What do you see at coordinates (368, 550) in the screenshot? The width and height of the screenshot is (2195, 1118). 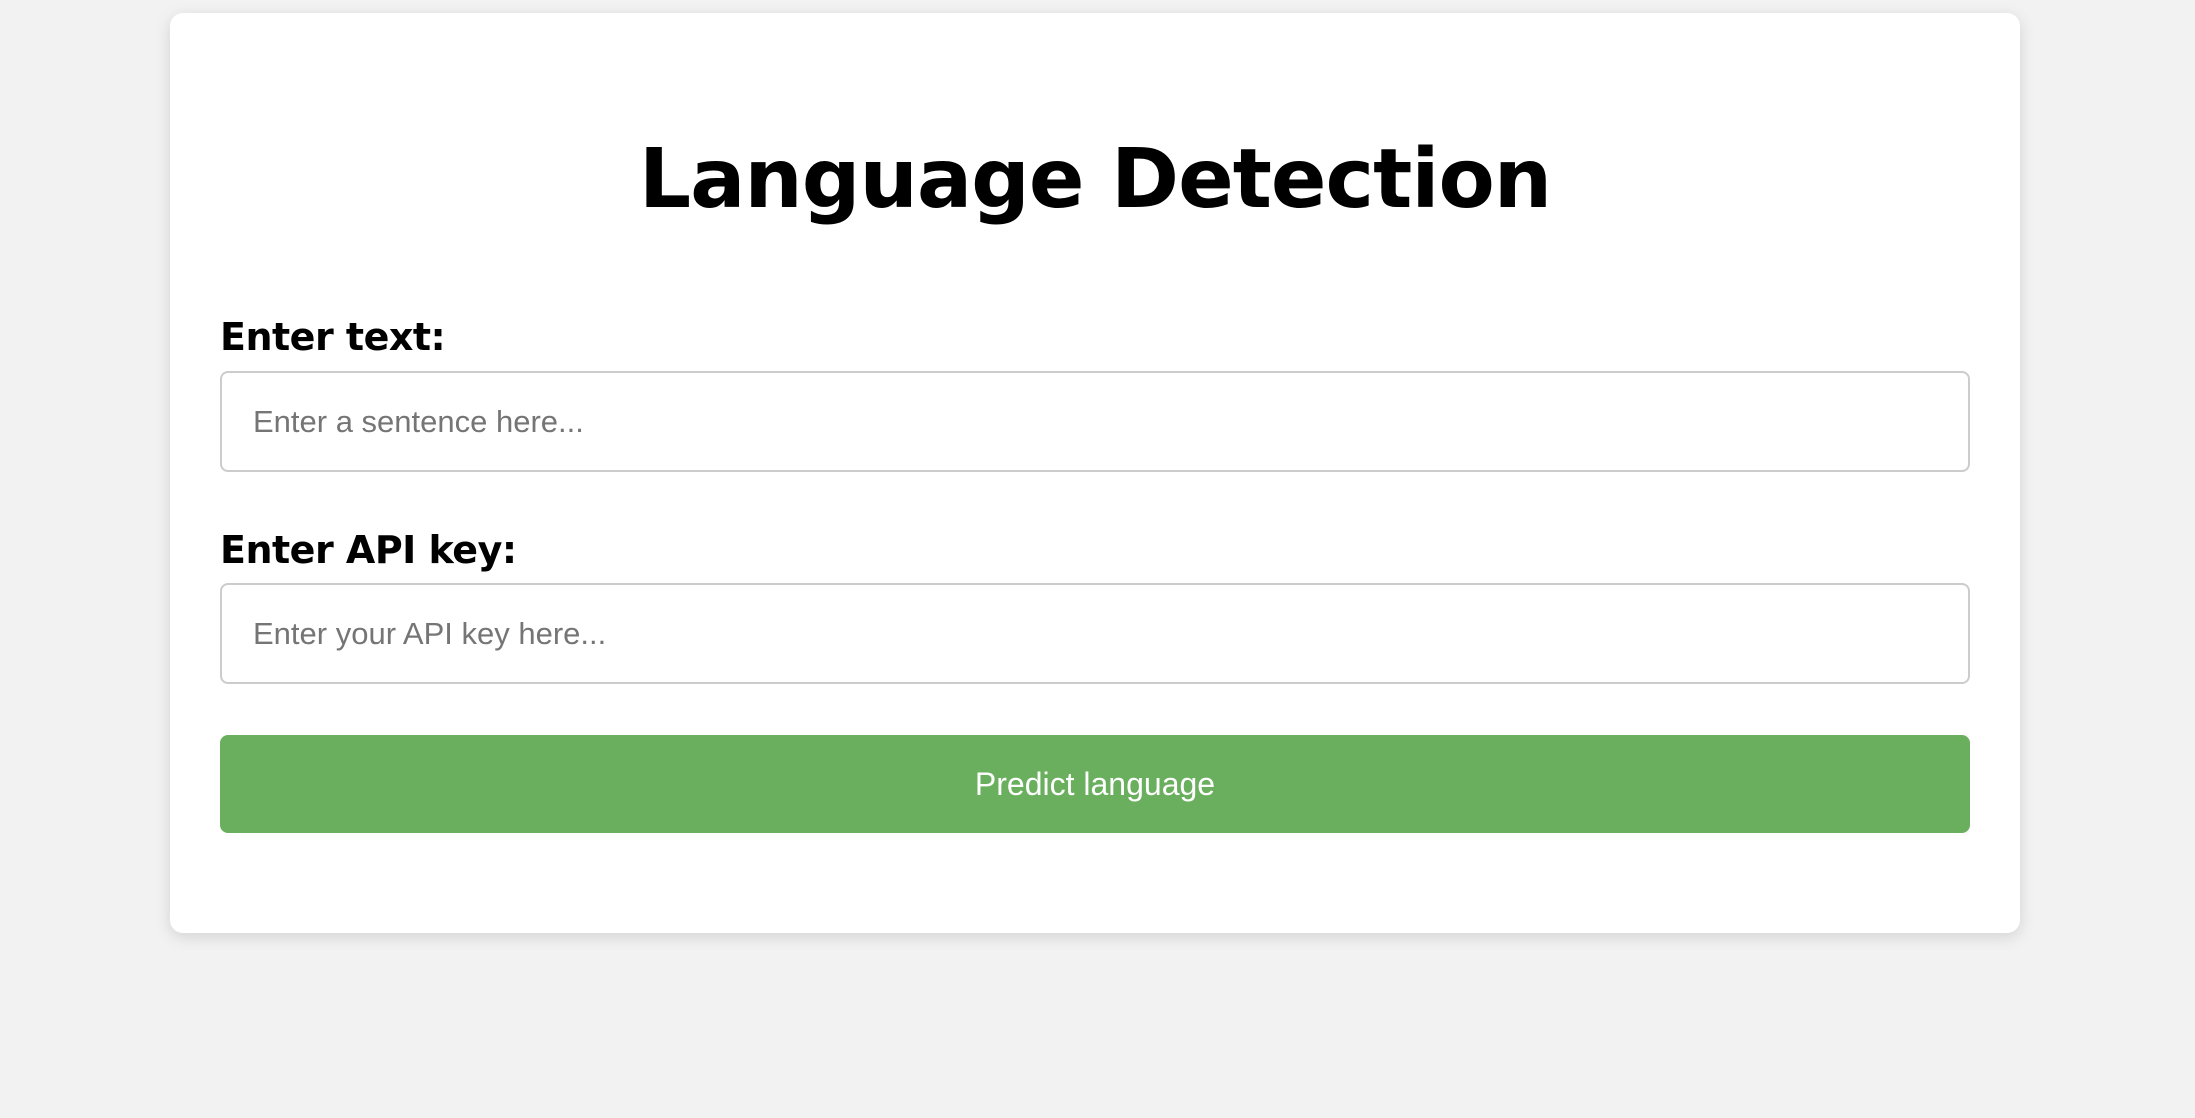 I see `api-key-field-label: Enter API key:` at bounding box center [368, 550].